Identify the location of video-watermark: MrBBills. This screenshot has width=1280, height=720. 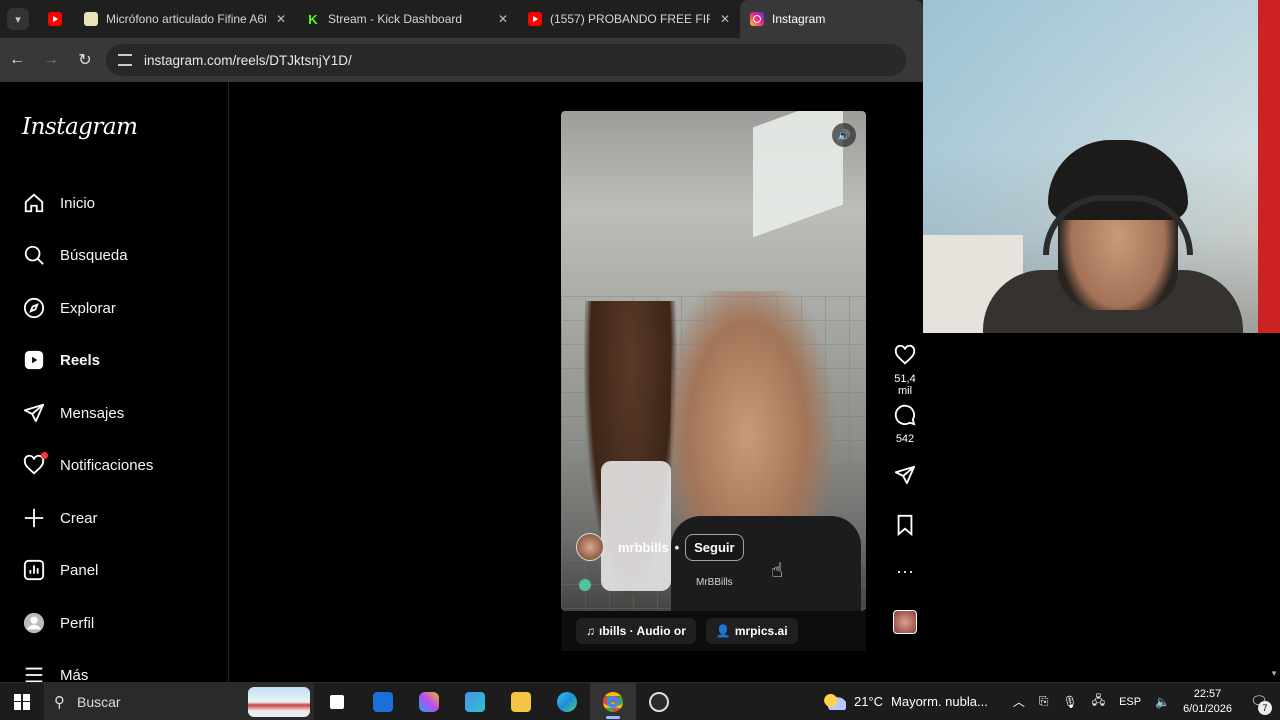
(714, 582).